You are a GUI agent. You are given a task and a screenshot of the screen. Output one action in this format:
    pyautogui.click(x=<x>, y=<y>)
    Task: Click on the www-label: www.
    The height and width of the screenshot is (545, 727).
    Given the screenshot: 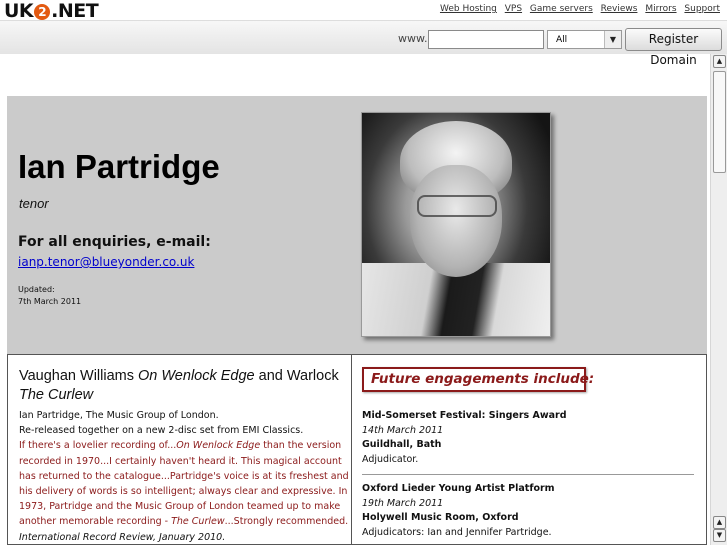 What is the action you would take?
    pyautogui.click(x=413, y=38)
    